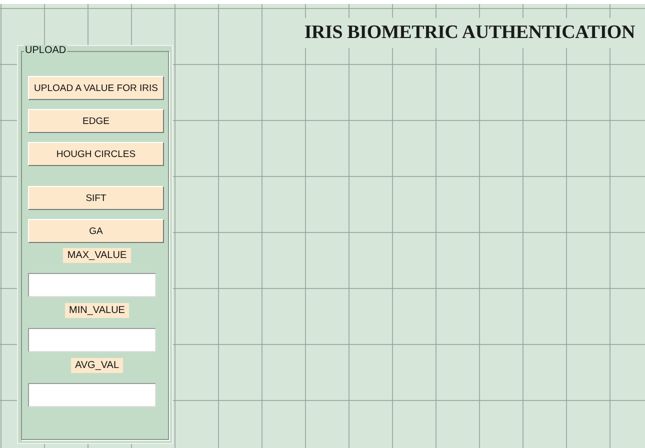  I want to click on action-button: SIFT, so click(96, 198).